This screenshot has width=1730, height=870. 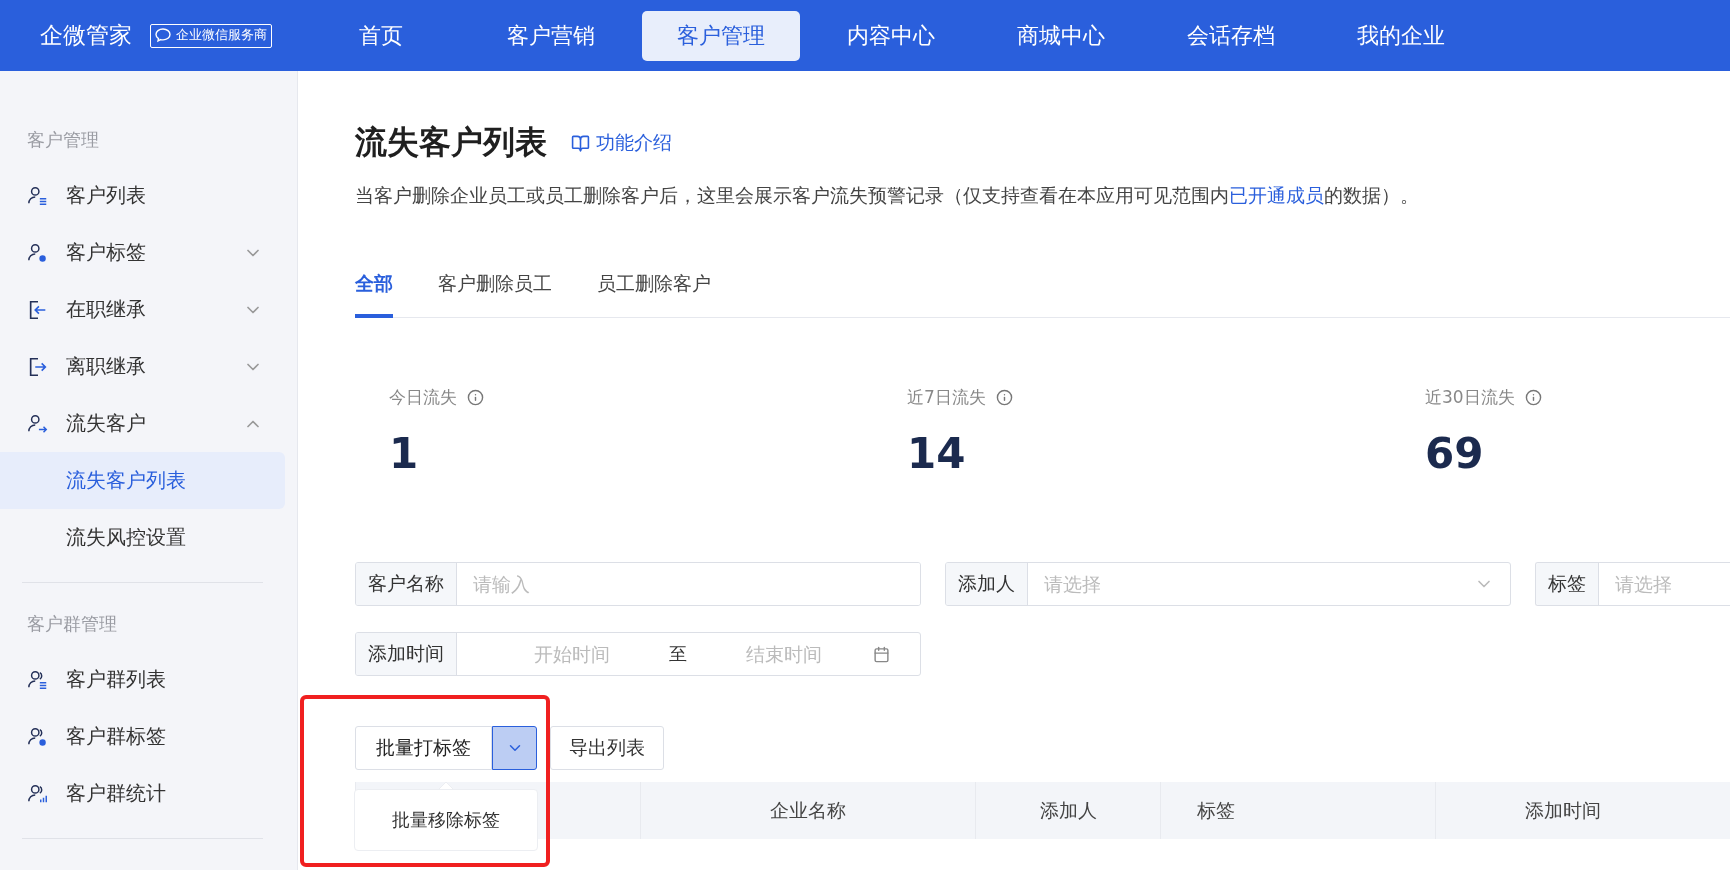 What do you see at coordinates (638, 584) in the screenshot?
I see `filter-group: 客户名称 请输入` at bounding box center [638, 584].